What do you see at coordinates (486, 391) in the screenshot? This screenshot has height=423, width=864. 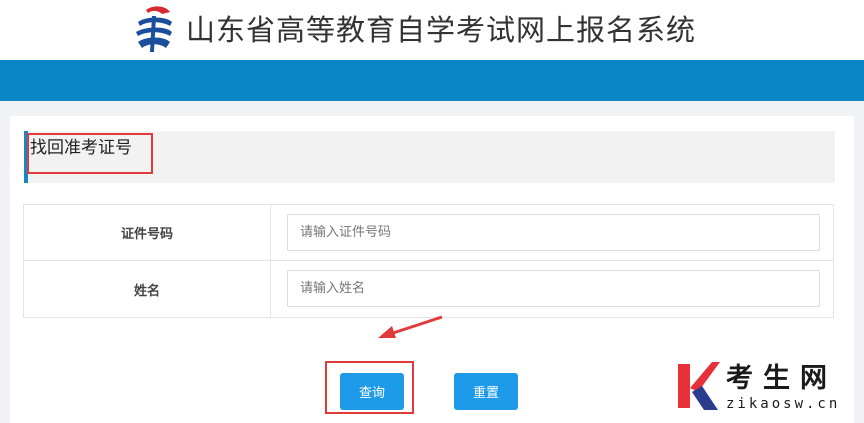 I see `reset-button: 重置` at bounding box center [486, 391].